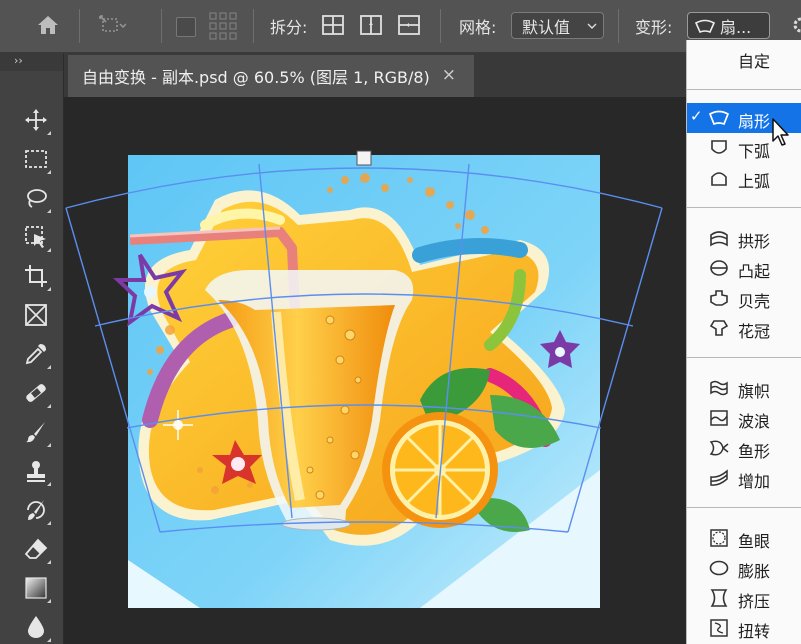 The height and width of the screenshot is (644, 801). I want to click on split-horizontal-icon, so click(409, 25).